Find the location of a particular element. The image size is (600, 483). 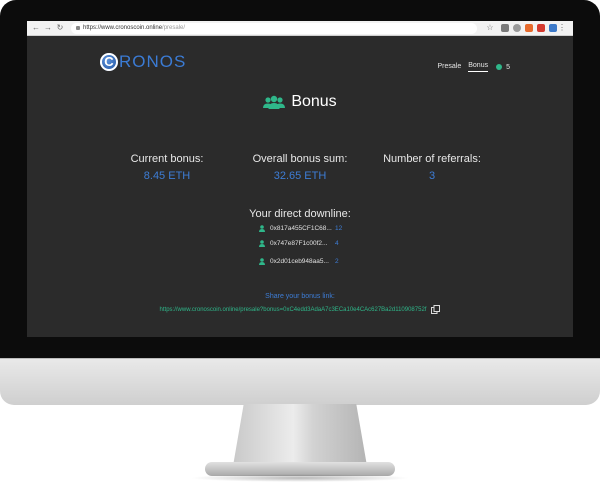

stat-referrals: Number of referrals: 3 is located at coordinates (432, 167).